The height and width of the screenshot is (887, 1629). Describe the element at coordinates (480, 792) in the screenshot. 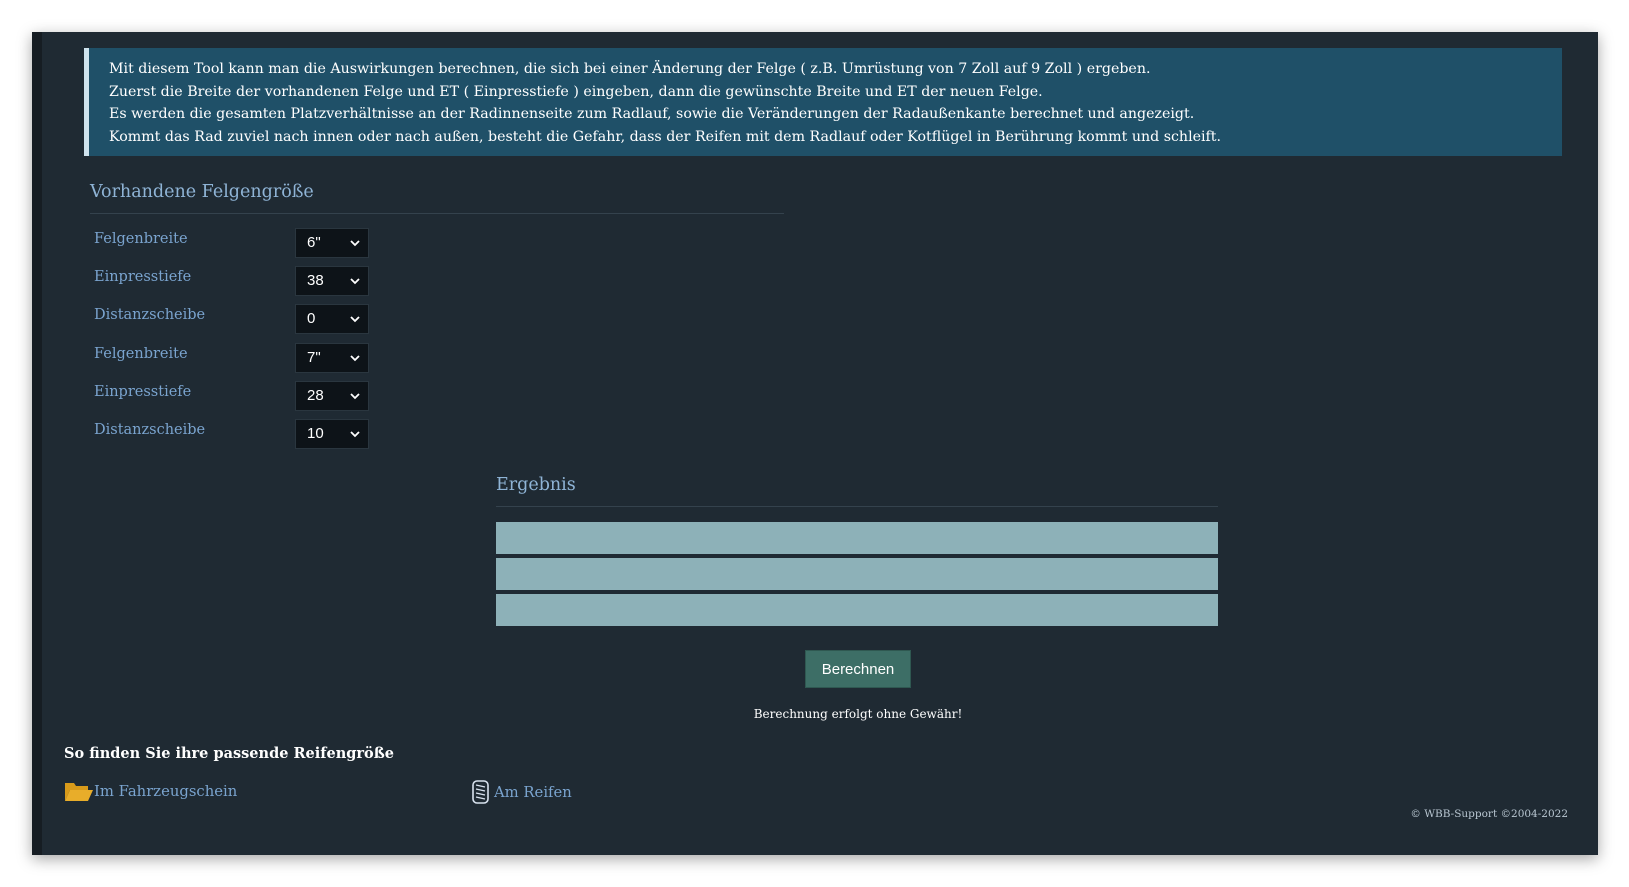

I see `tire-icon` at that location.